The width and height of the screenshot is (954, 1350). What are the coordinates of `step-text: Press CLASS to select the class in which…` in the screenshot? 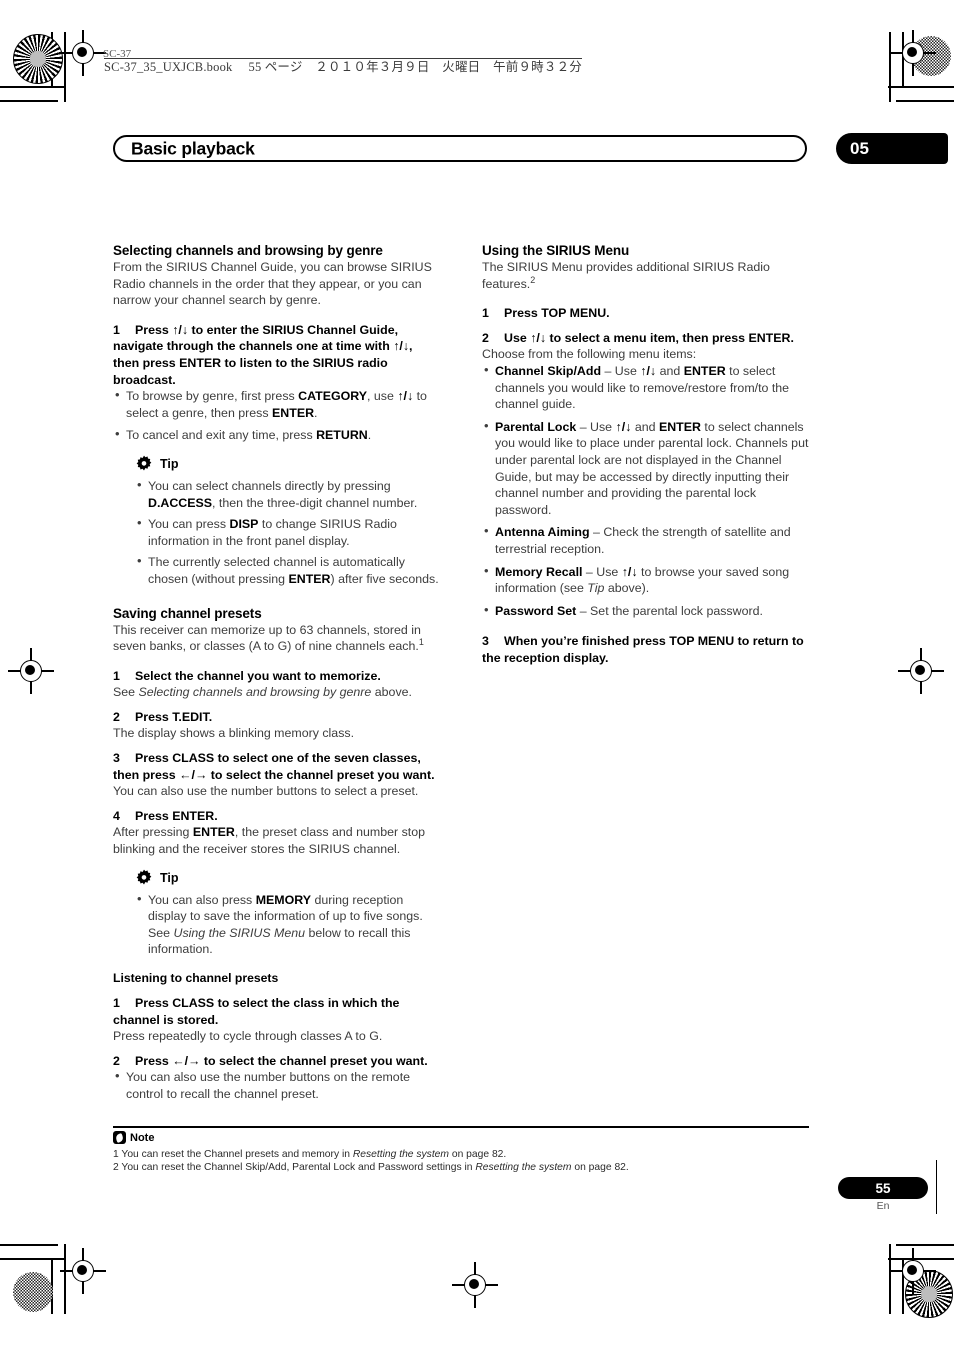 It's located at (256, 1011).